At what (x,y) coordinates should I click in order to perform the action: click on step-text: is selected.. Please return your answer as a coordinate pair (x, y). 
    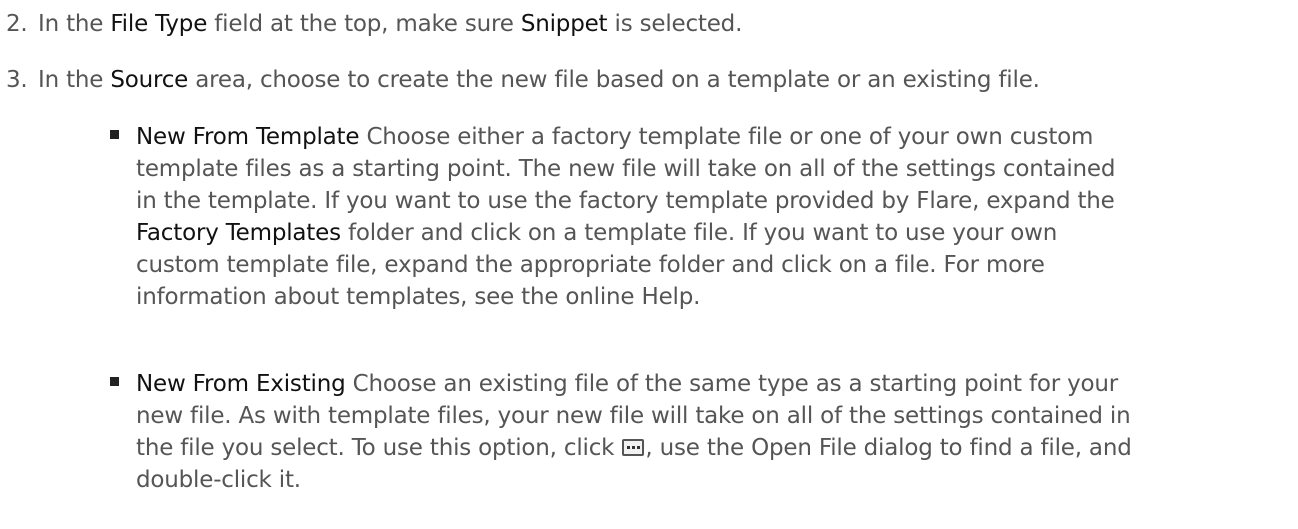
    Looking at the image, I should click on (675, 24).